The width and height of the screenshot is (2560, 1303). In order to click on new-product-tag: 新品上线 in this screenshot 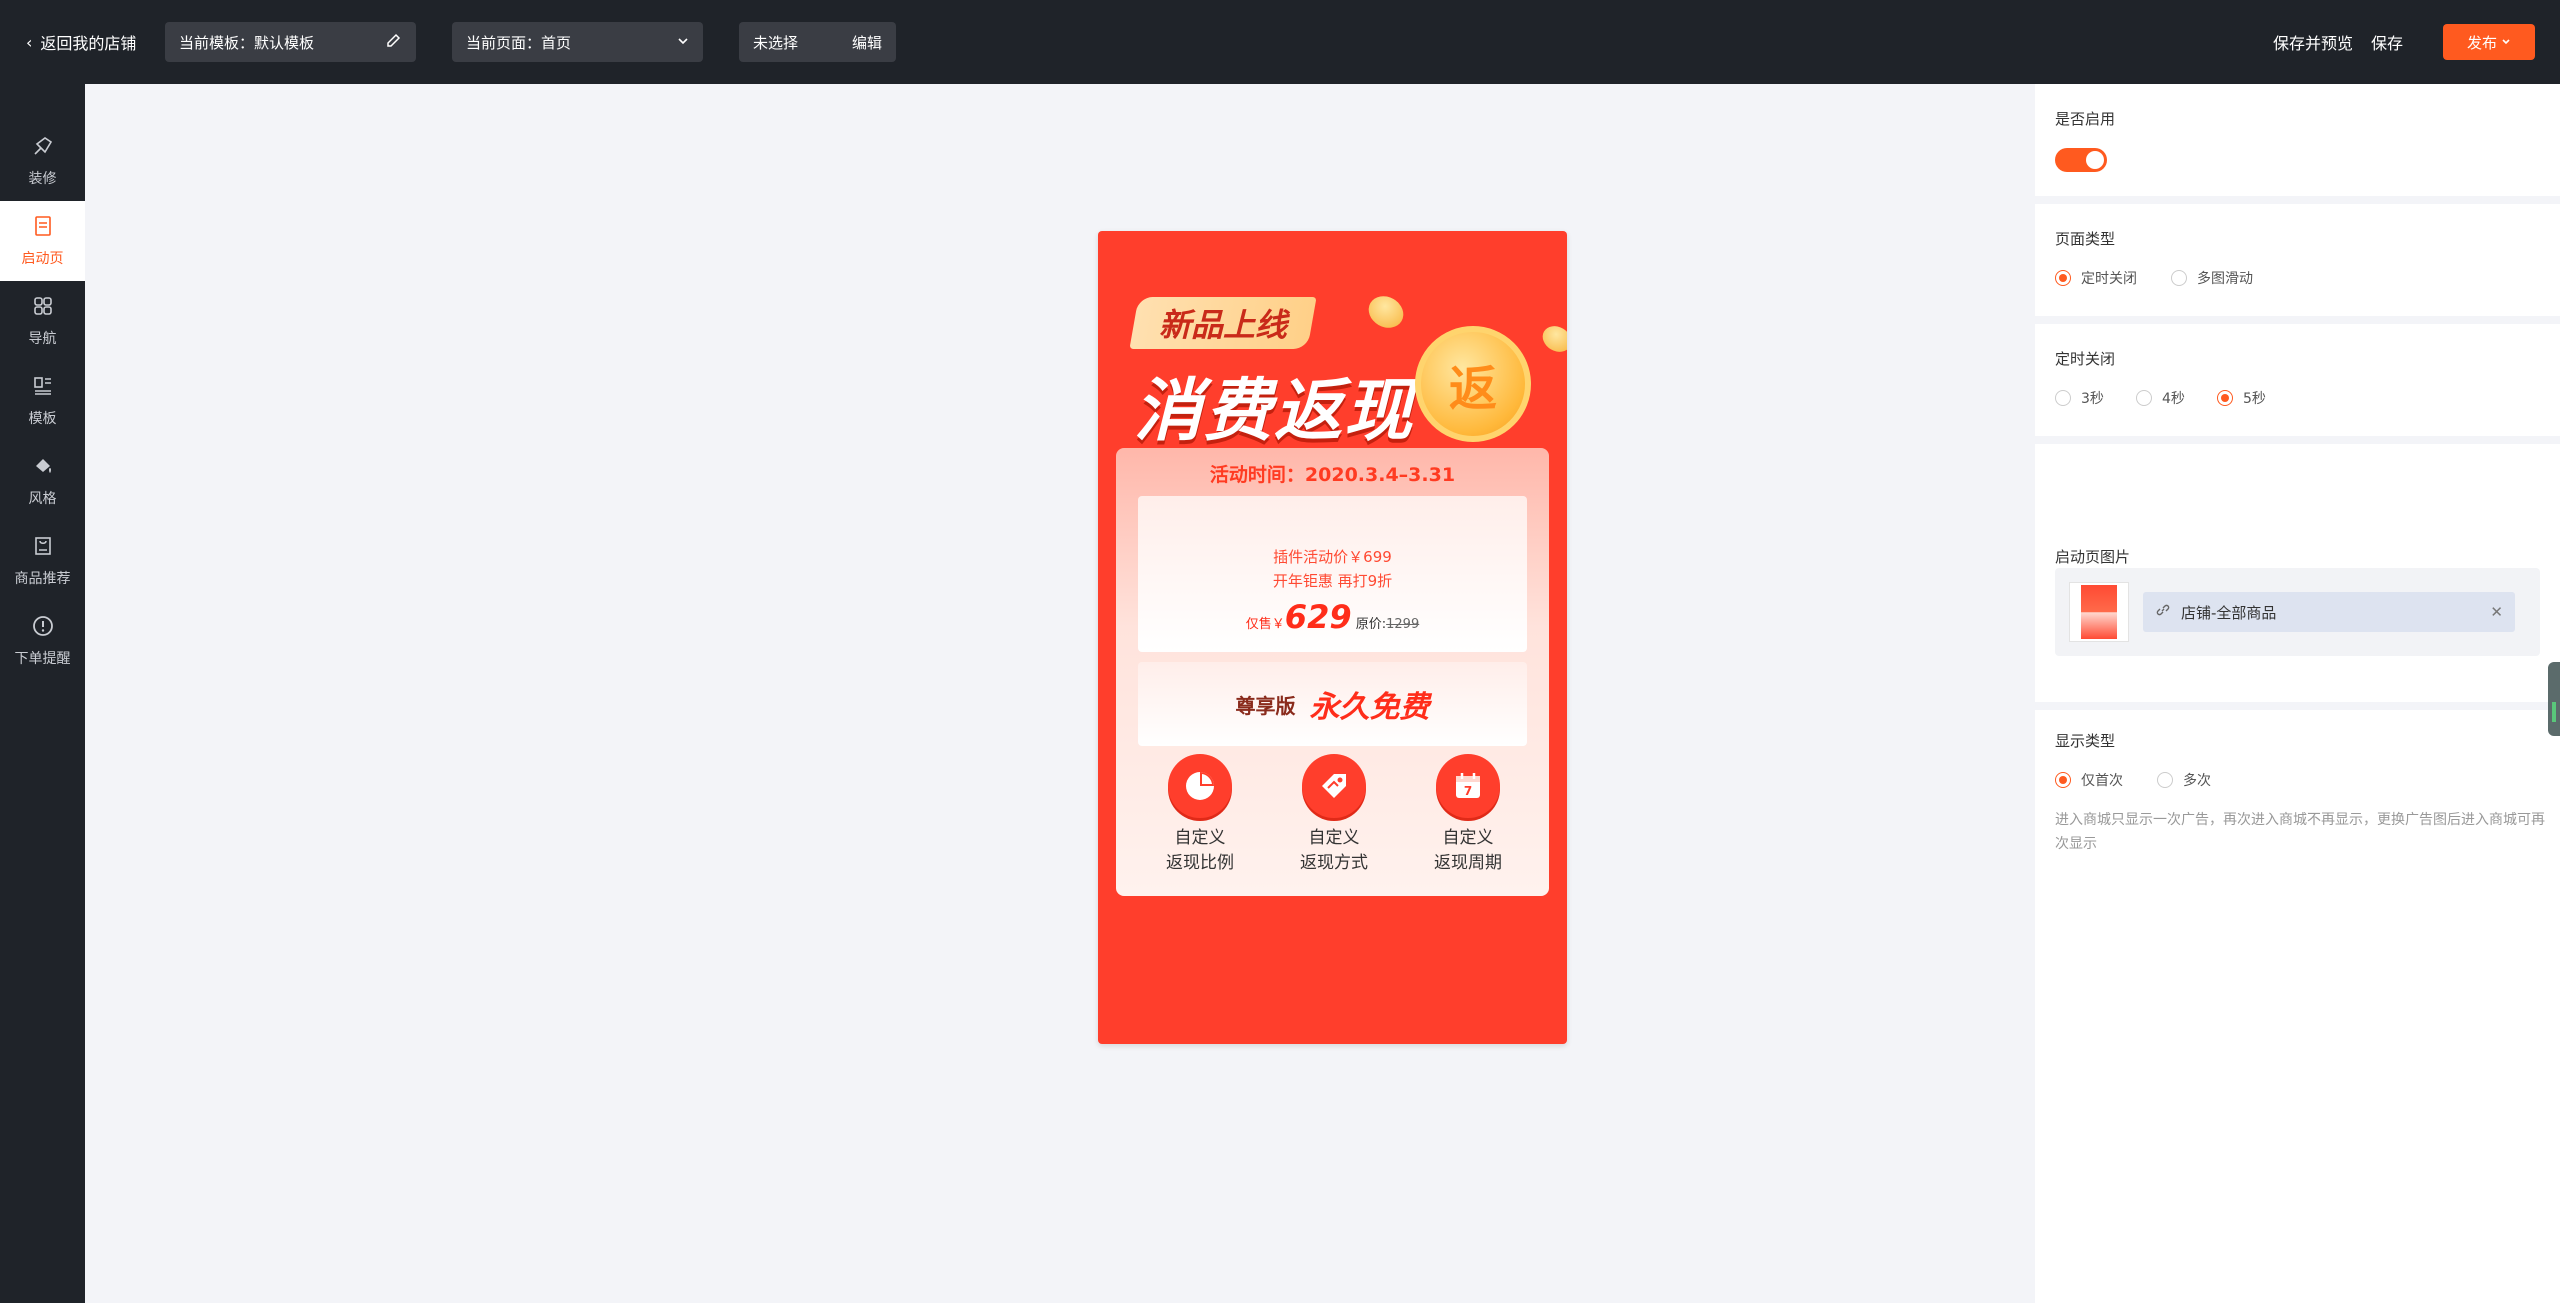, I will do `click(1223, 323)`.